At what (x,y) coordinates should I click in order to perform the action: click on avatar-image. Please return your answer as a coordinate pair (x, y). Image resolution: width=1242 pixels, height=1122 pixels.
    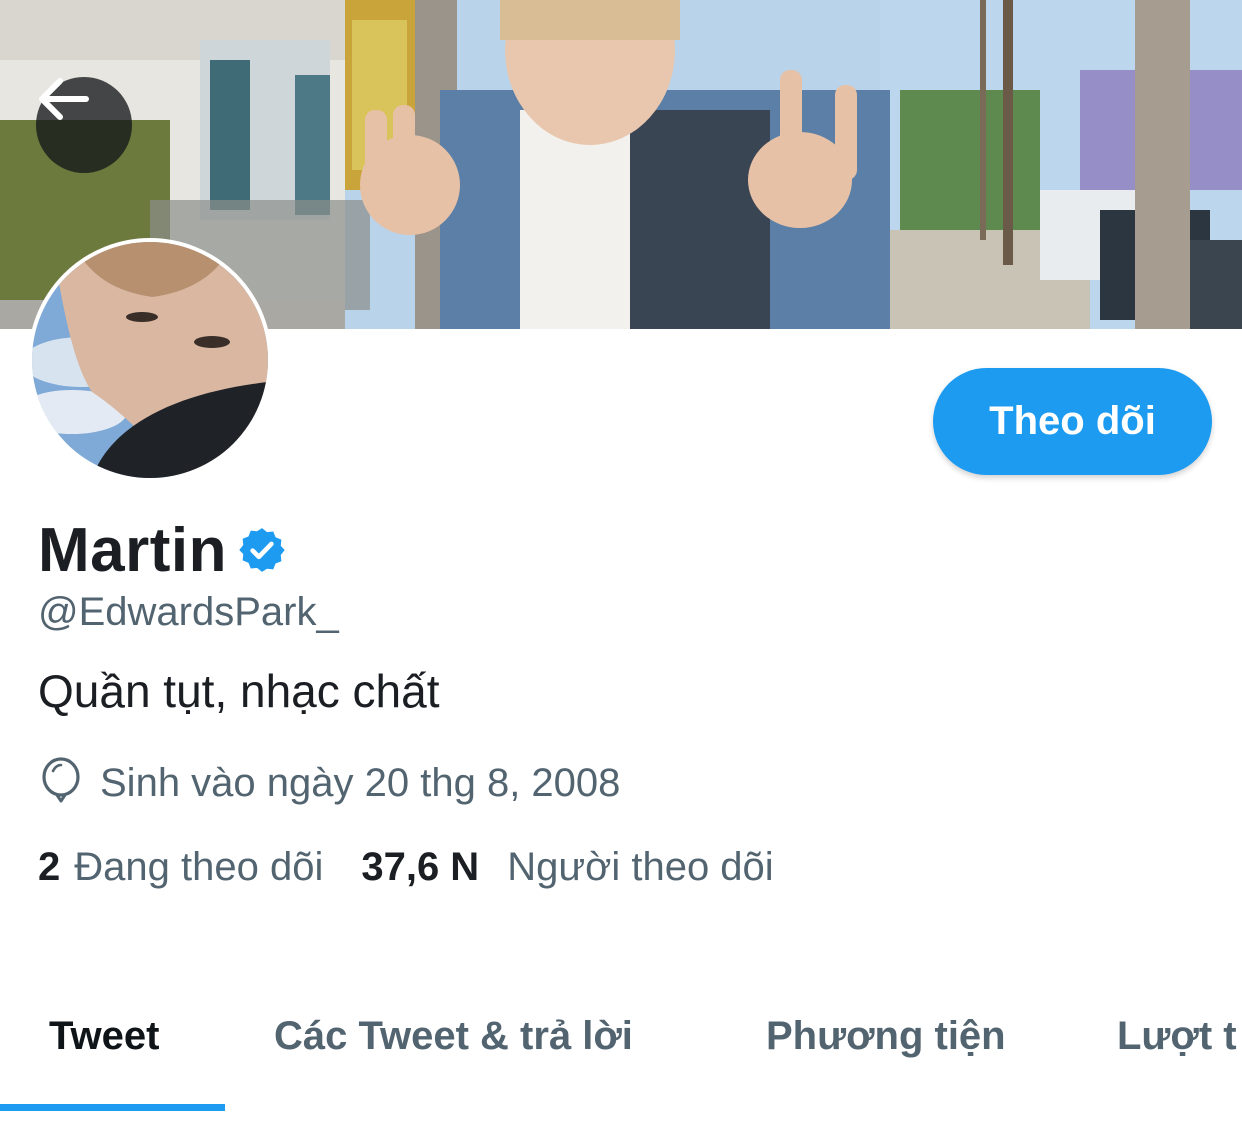
    Looking at the image, I should click on (150, 360).